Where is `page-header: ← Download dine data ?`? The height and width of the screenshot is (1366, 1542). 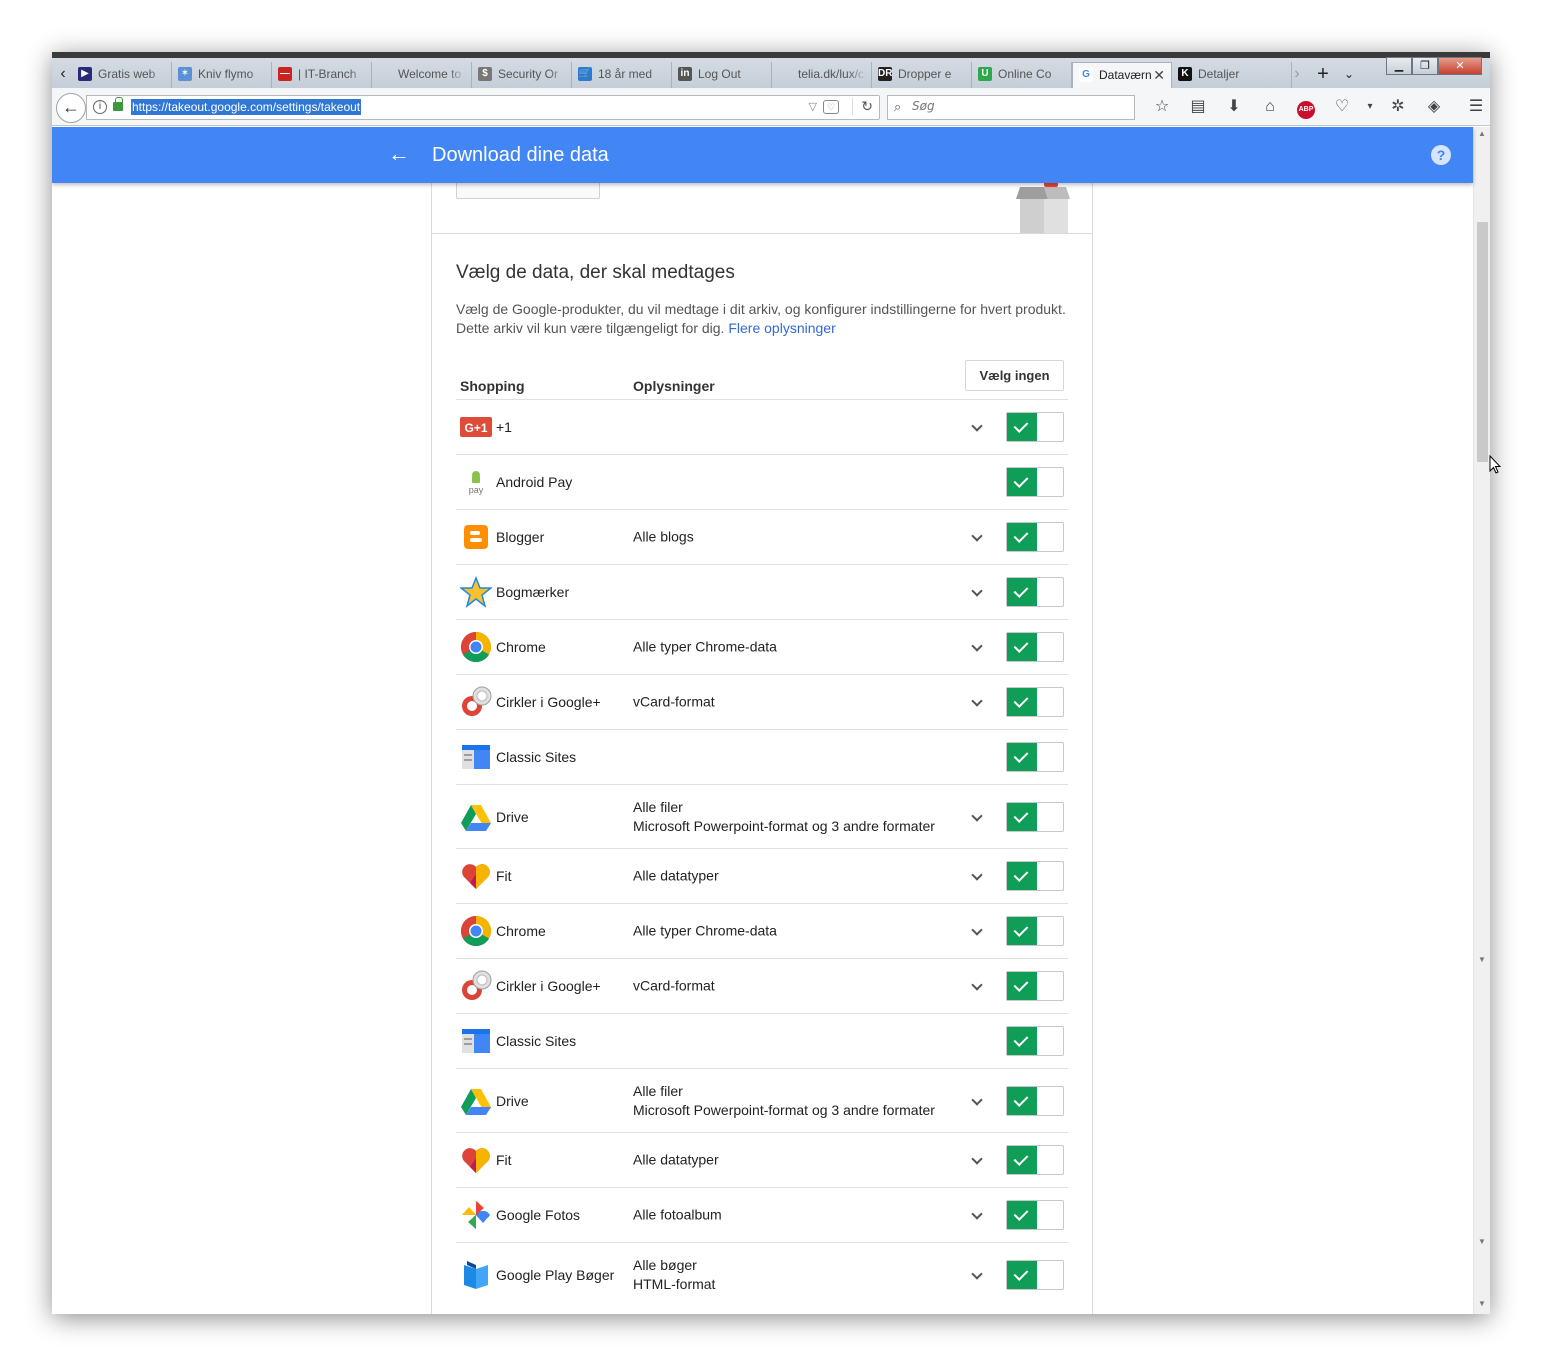
page-header: ← Download dine data ? is located at coordinates (762, 155).